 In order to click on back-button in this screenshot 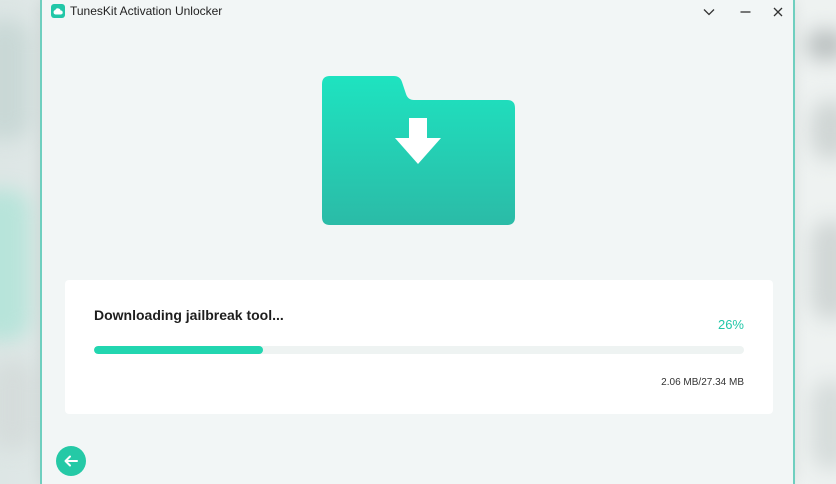, I will do `click(71, 461)`.